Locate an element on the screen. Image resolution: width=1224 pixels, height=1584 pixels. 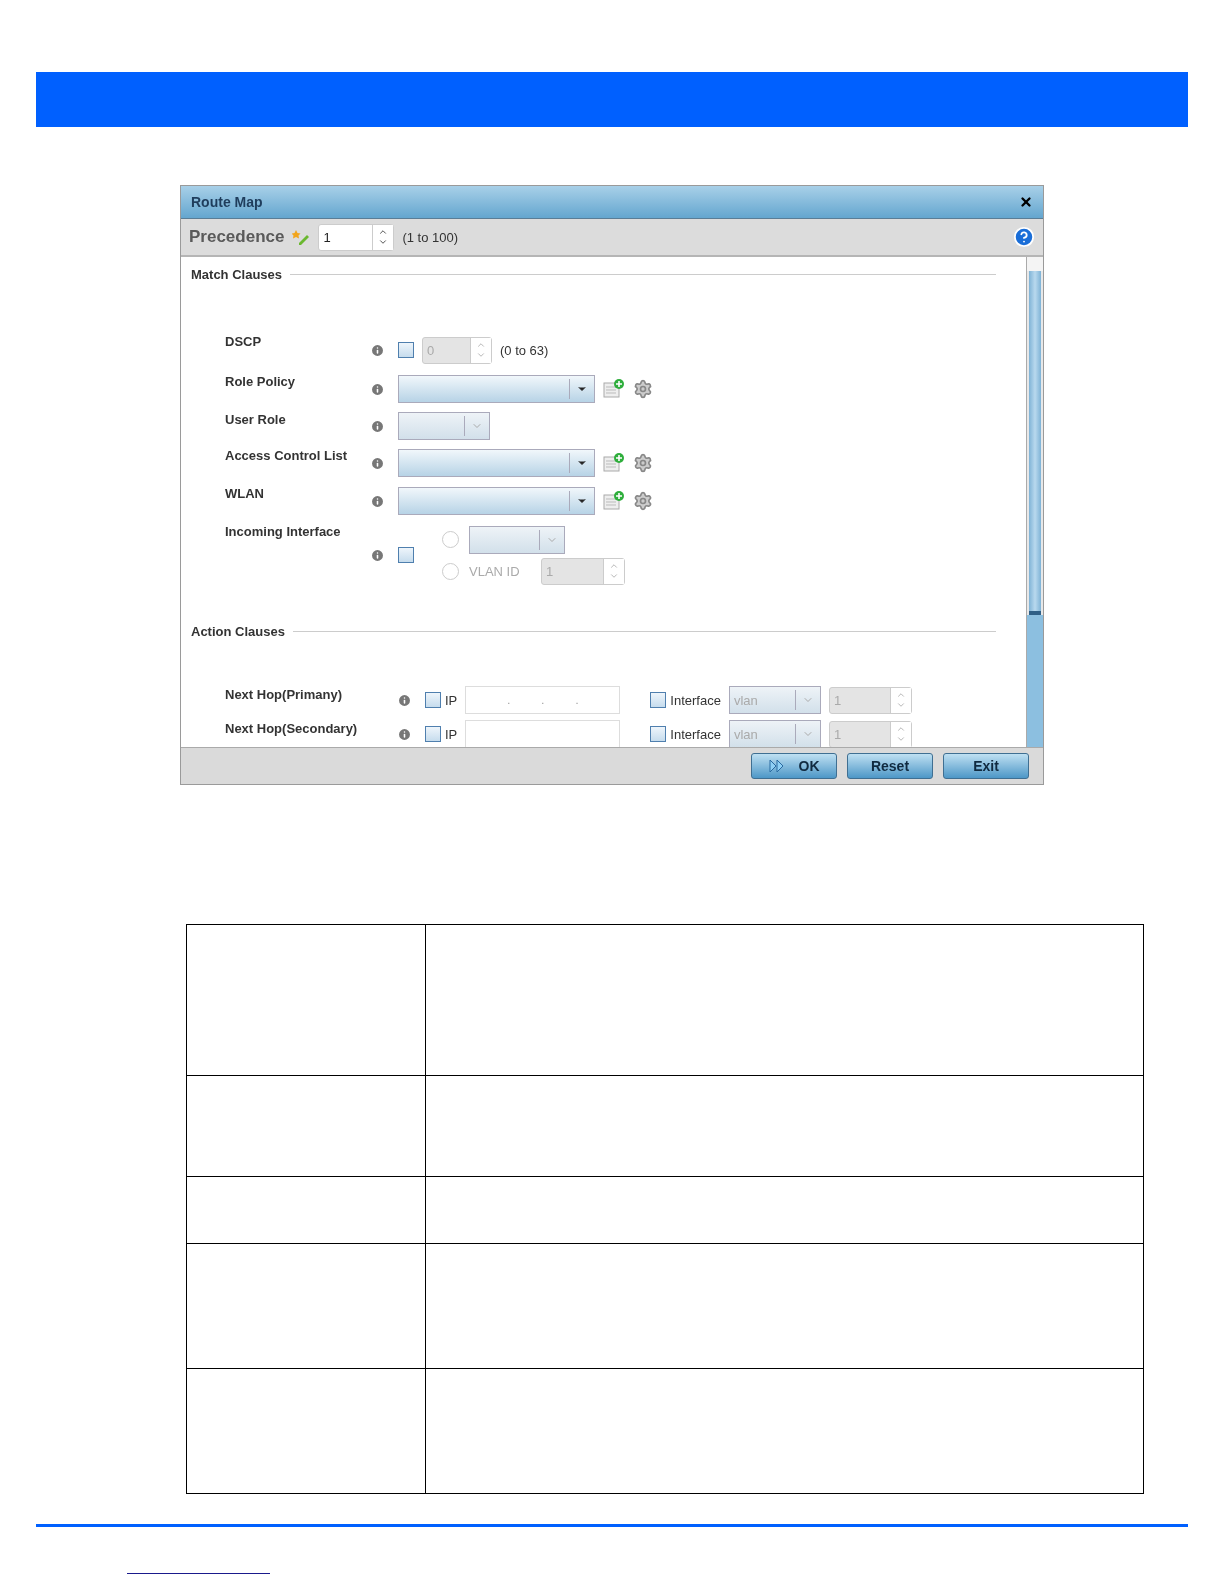
section-title: Action Clauses is located at coordinates (238, 631).